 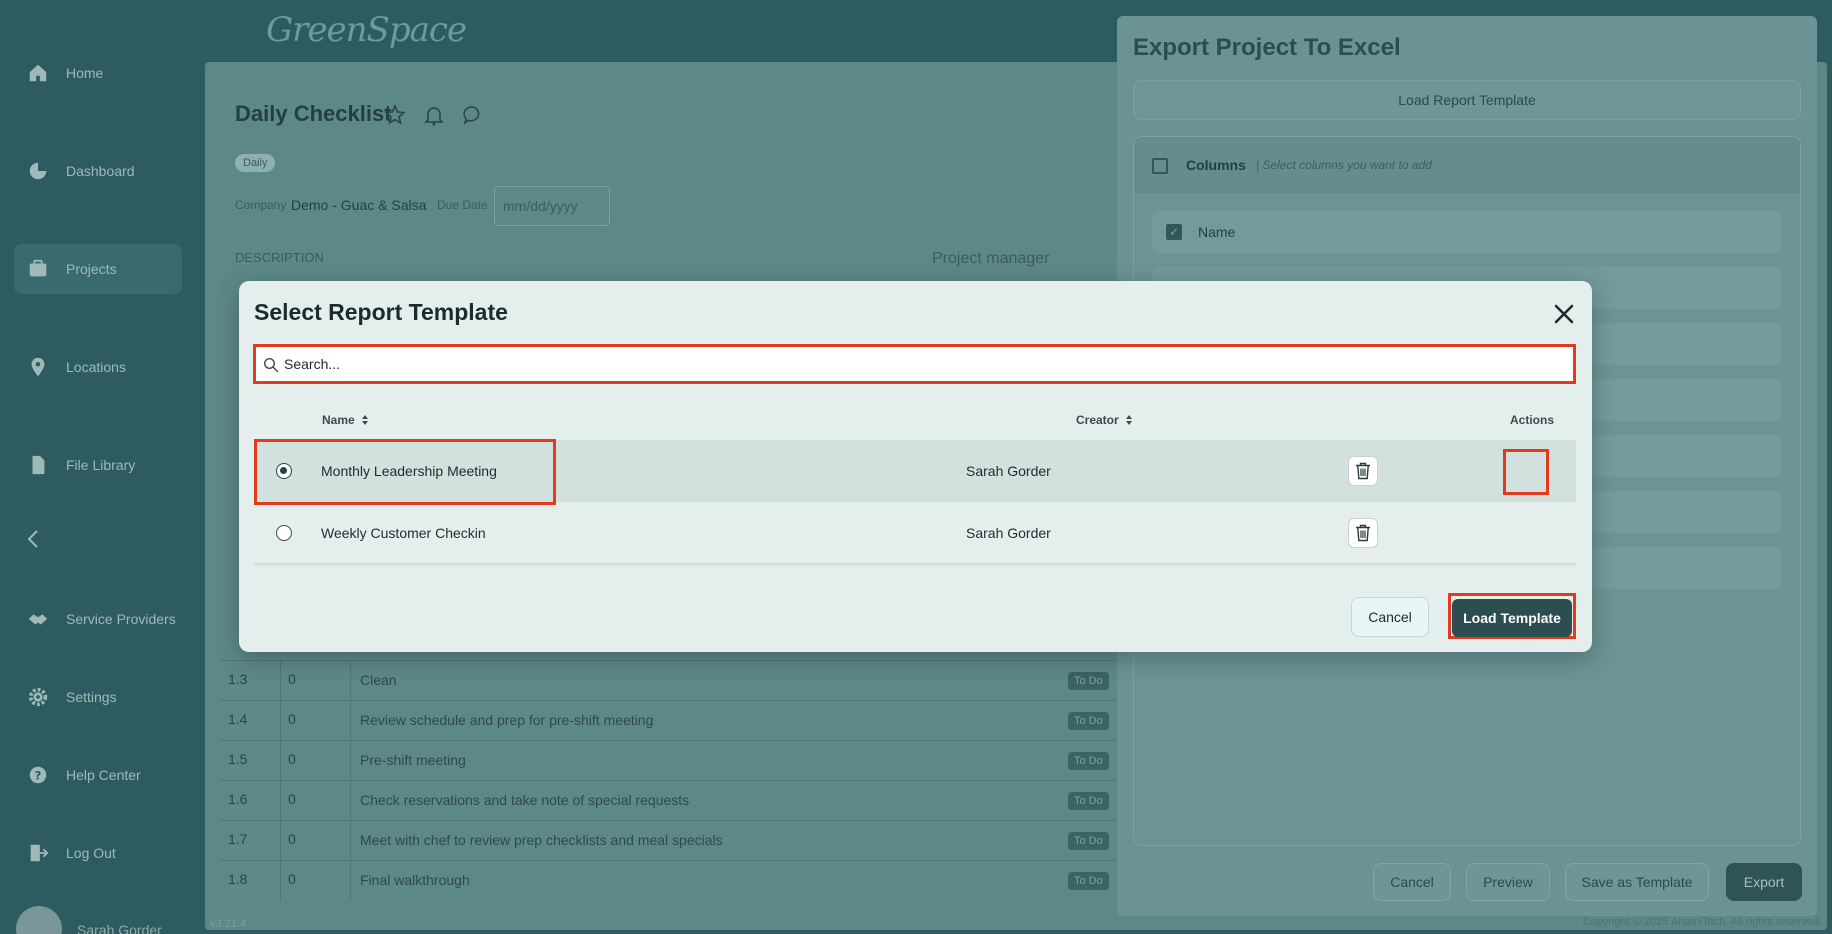 I want to click on chevron-left-icon, so click(x=34, y=539).